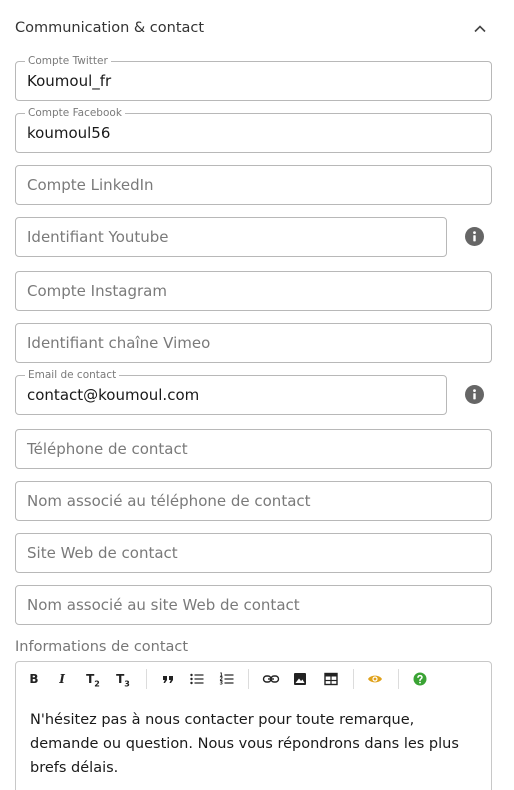 The image size is (514, 790). Describe the element at coordinates (93, 679) in the screenshot. I see `title2-button: T2` at that location.